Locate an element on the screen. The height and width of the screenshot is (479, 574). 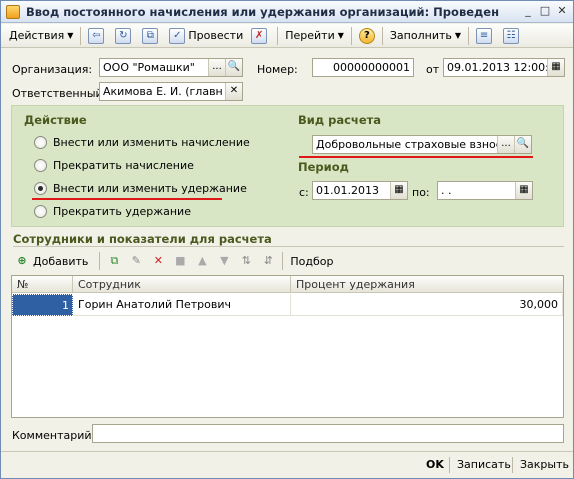
minimize-button: _ is located at coordinates (528, 11).